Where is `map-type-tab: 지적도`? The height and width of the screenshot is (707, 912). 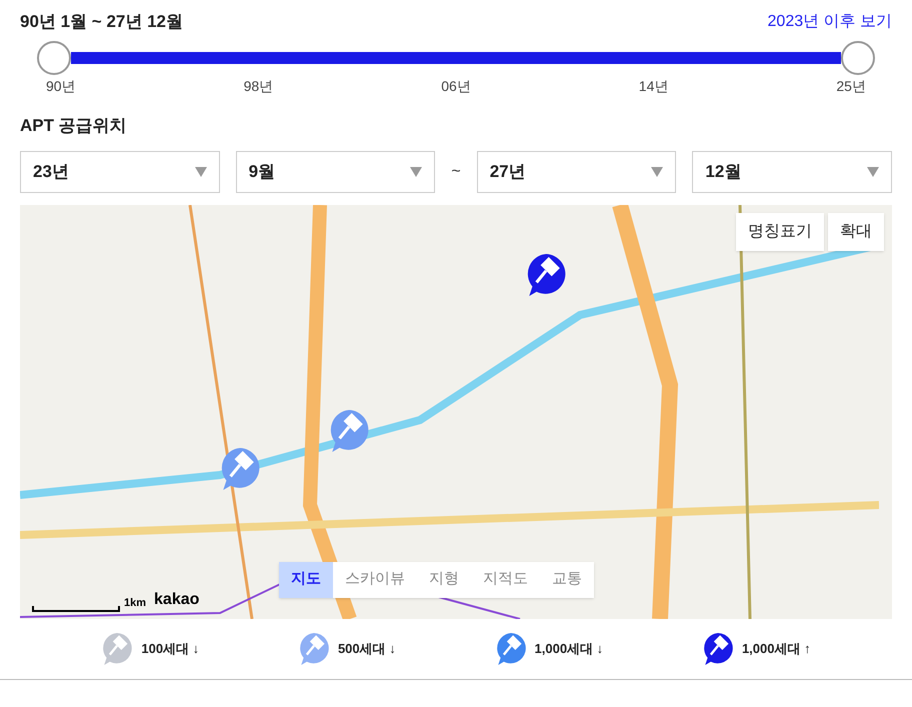 map-type-tab: 지적도 is located at coordinates (505, 580).